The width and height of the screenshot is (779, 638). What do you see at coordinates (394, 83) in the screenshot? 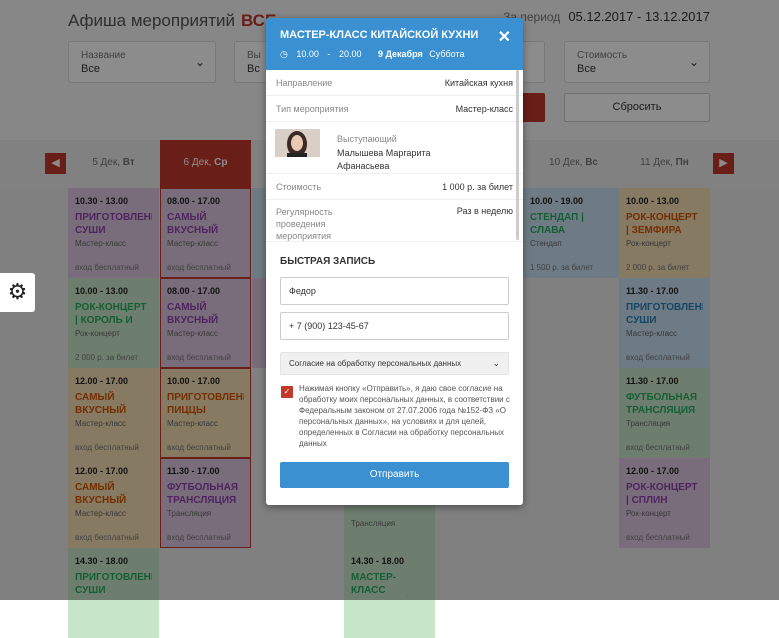
I see `info-row: Направление Китайская кухня` at bounding box center [394, 83].